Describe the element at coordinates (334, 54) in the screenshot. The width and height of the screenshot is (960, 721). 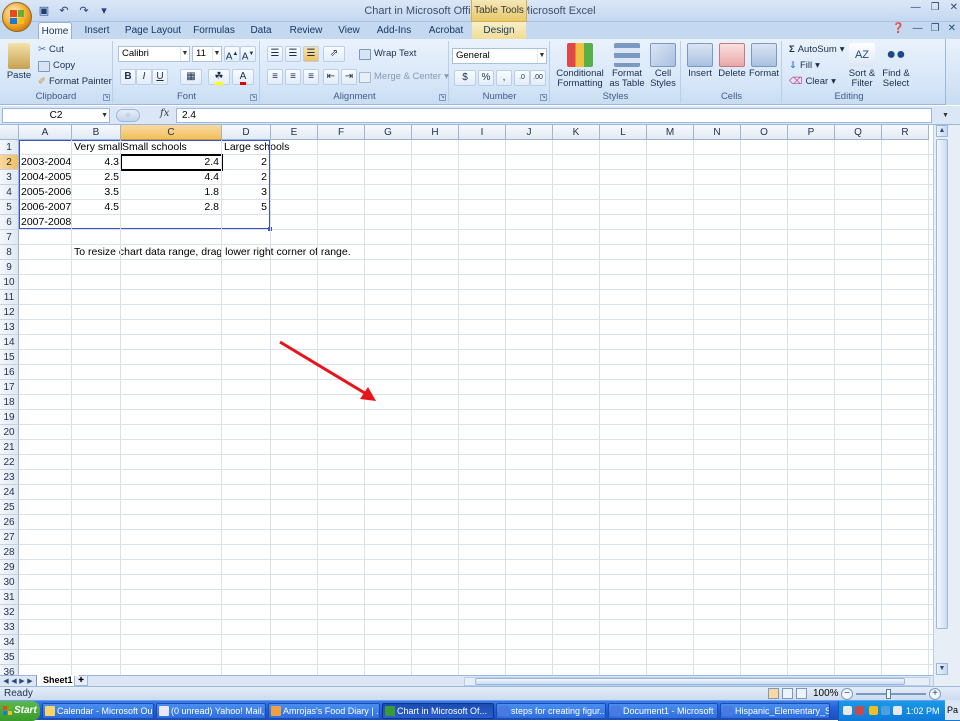
I see `orientation-icon: ⇗` at that location.